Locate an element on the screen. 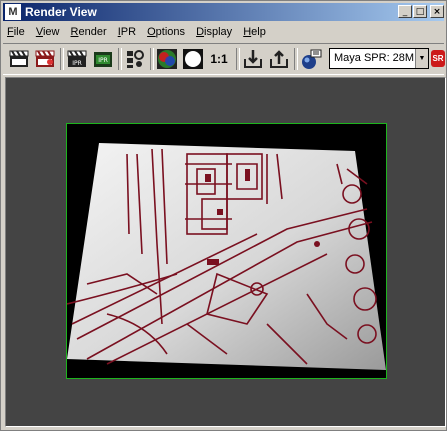 The height and width of the screenshot is (431, 447). close-button: × is located at coordinates (437, 11).